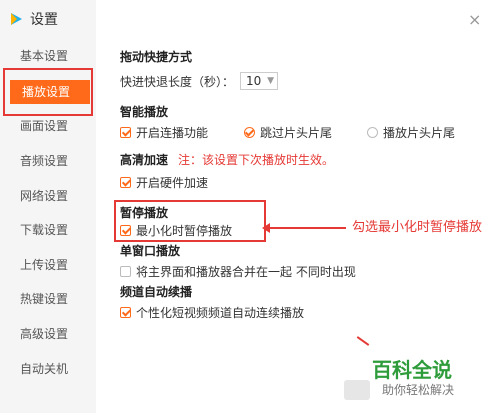  I want to click on merge-window-label: 将主界面和播放器合并在一起 不同时出现, so click(246, 272).